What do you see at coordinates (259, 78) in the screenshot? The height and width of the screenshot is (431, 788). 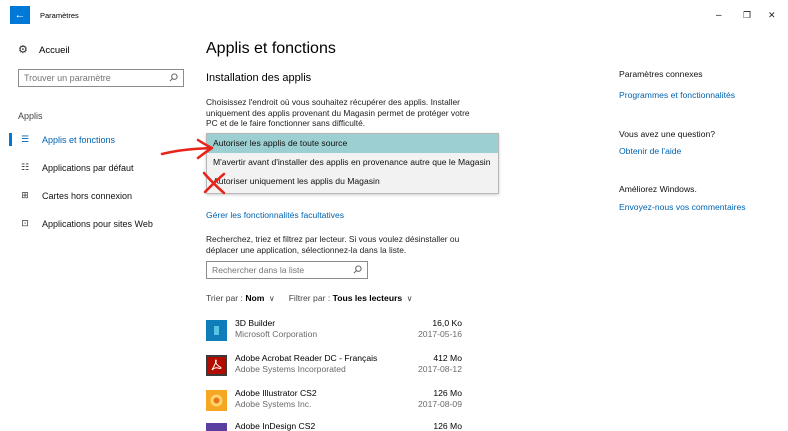 I see `install-section-title: Installation des applis` at bounding box center [259, 78].